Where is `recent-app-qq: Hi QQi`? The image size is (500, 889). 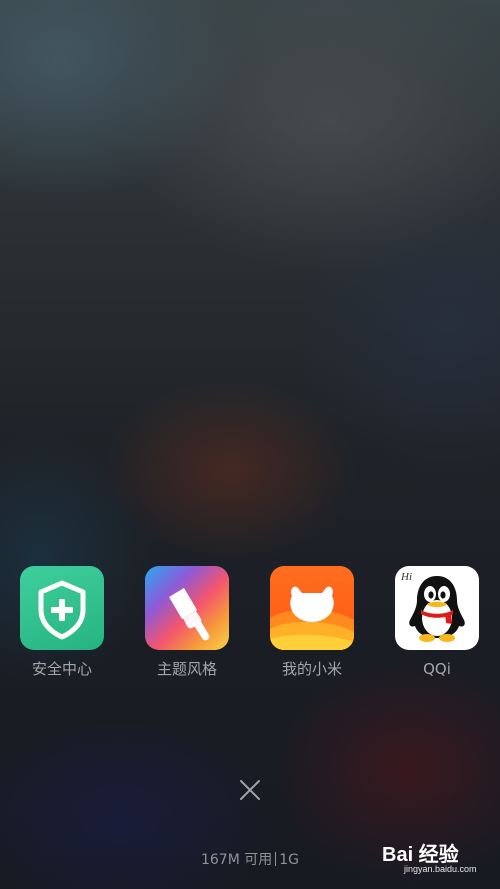 recent-app-qq: Hi QQi is located at coordinates (437, 622).